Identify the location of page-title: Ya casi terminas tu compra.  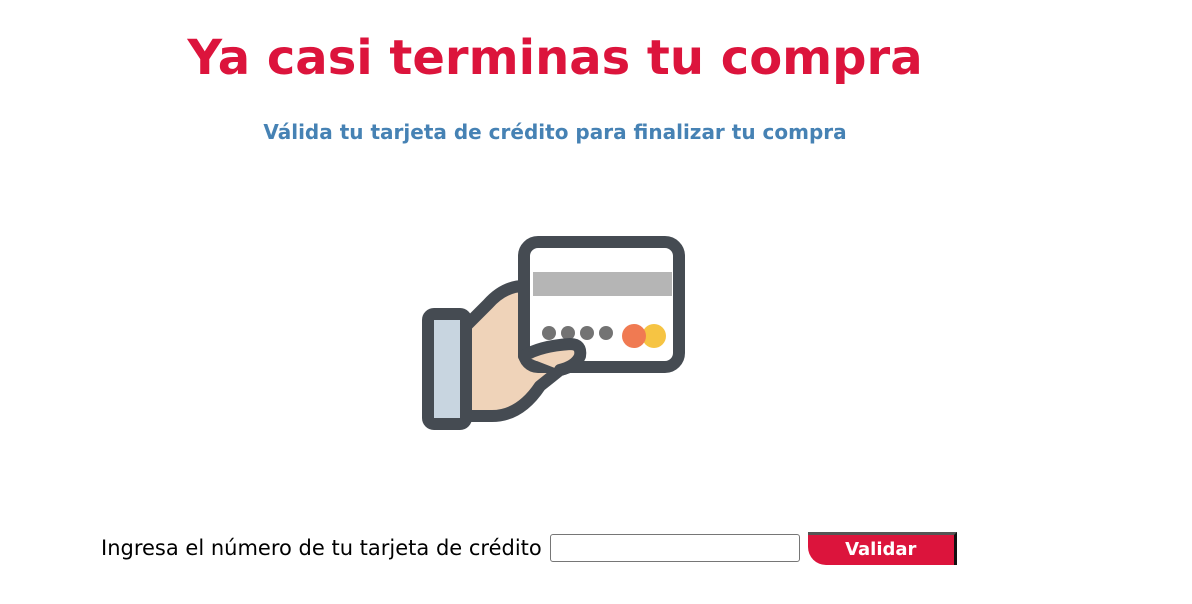
(555, 58).